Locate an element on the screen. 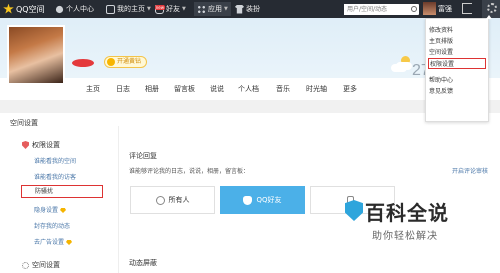 Image resolution: width=500 pixels, height=273 pixels. sidebar-group-space-settings: 空间设置 is located at coordinates (41, 265).